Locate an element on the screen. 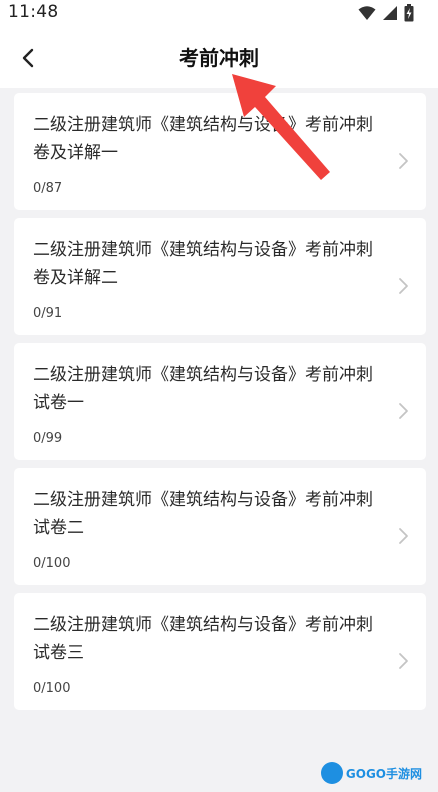  status-bar: 11:48 is located at coordinates (219, 13).